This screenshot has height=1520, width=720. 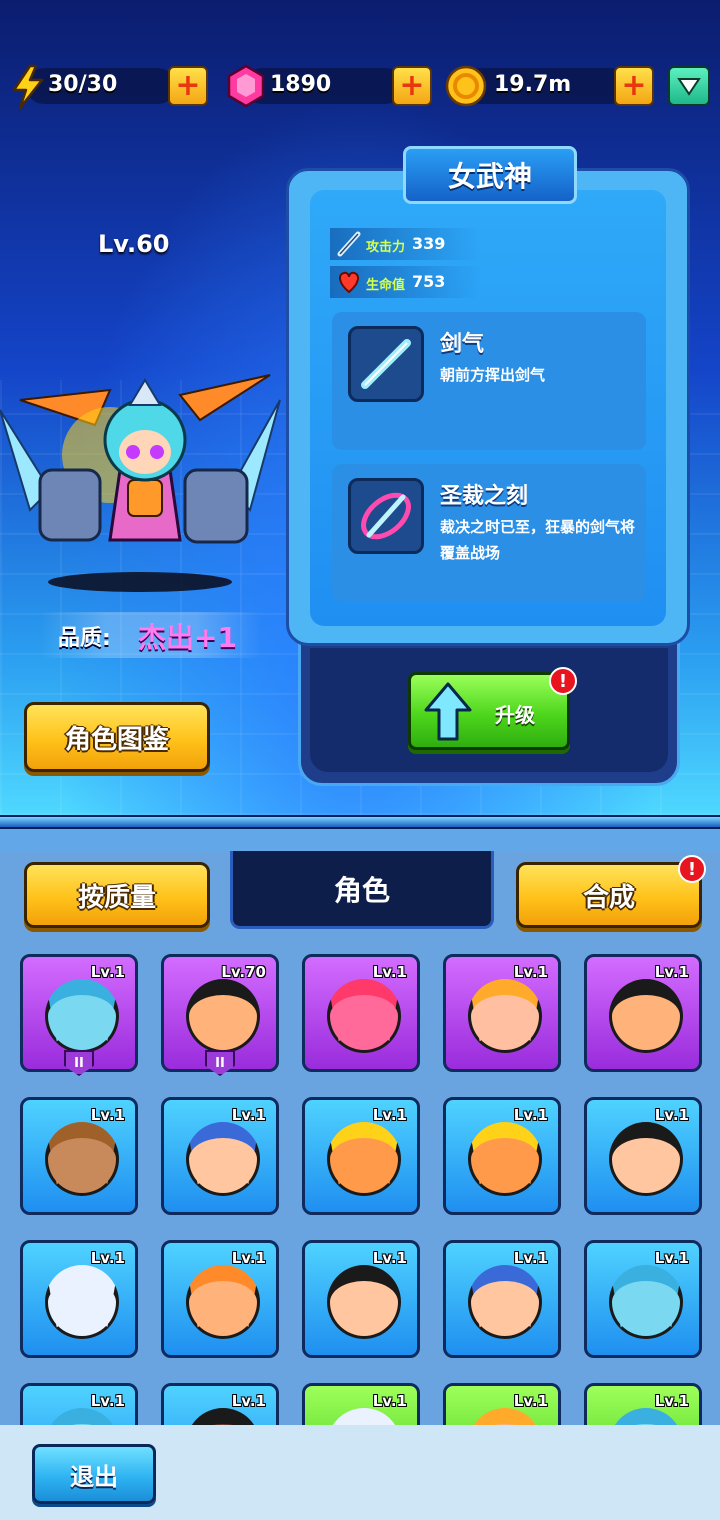 I want to click on judgment-slash-icon, so click(x=386, y=516).